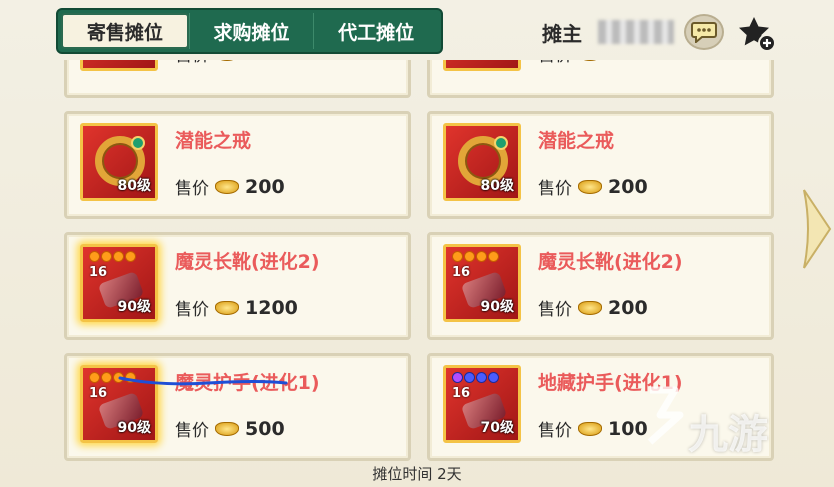 This screenshot has height=487, width=834. What do you see at coordinates (125, 31) in the screenshot?
I see `tab-consignment: 寄售摊位` at bounding box center [125, 31].